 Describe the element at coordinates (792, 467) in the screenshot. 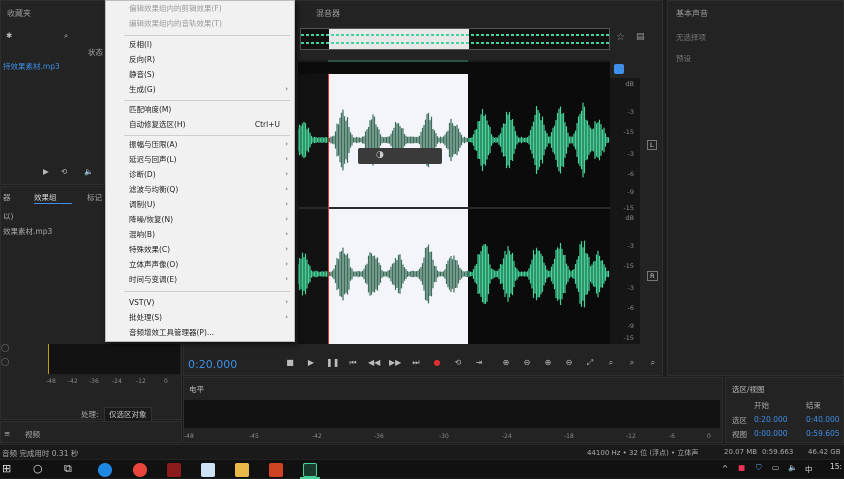

I see `speaker-icon: 🔈` at that location.